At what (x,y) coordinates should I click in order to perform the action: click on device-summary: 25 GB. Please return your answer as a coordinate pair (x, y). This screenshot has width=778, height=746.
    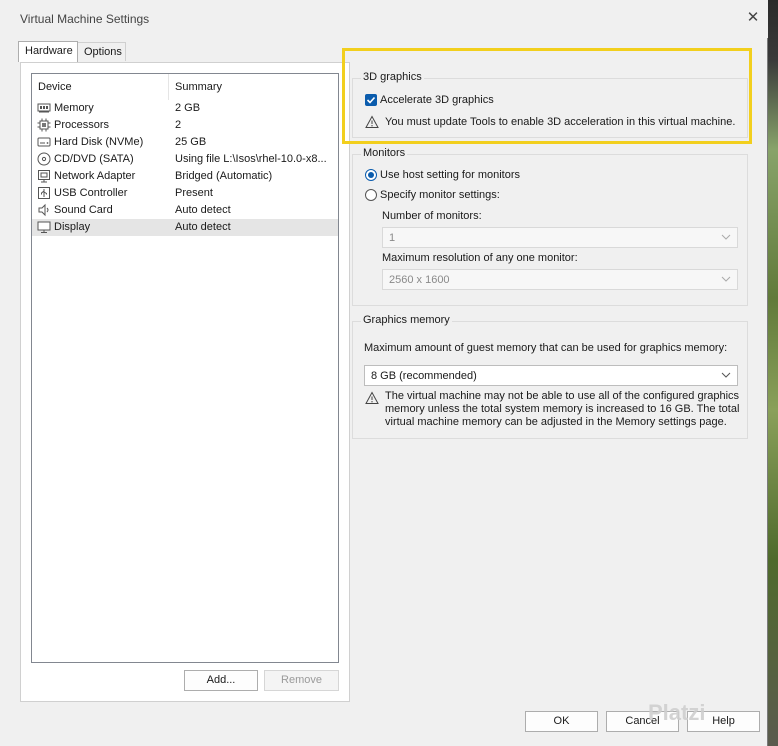
    Looking at the image, I should click on (191, 142).